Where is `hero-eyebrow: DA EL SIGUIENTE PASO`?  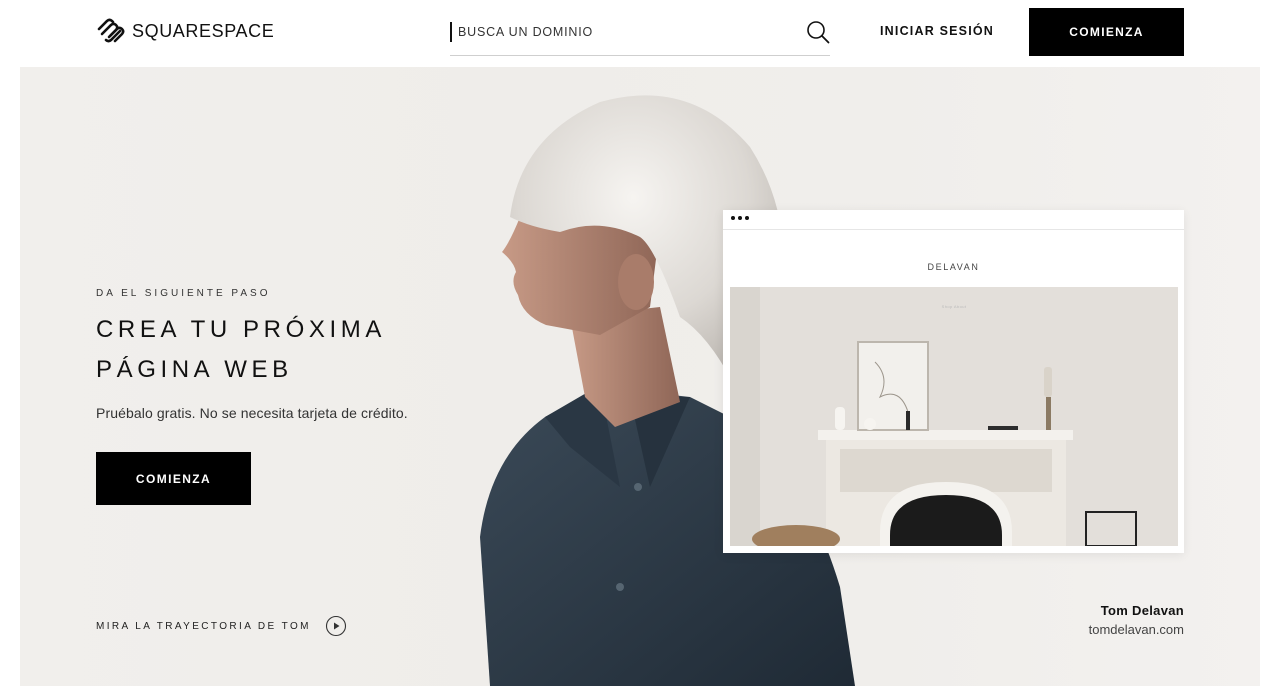
hero-eyebrow: DA EL SIGUIENTE PASO is located at coordinates (183, 293).